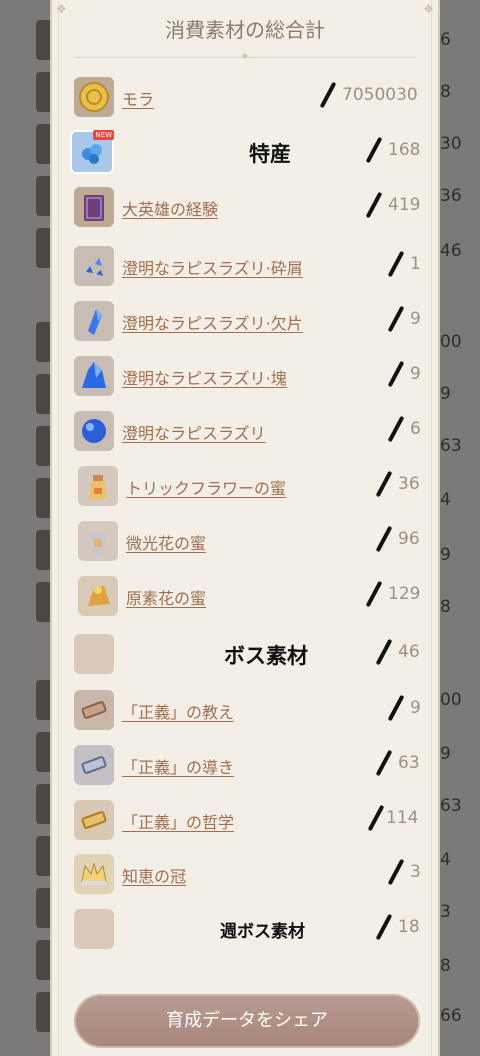 Image resolution: width=480 pixels, height=1056 pixels. I want to click on material-name: 澄明なラピスラズリ·欠片, so click(212, 322).